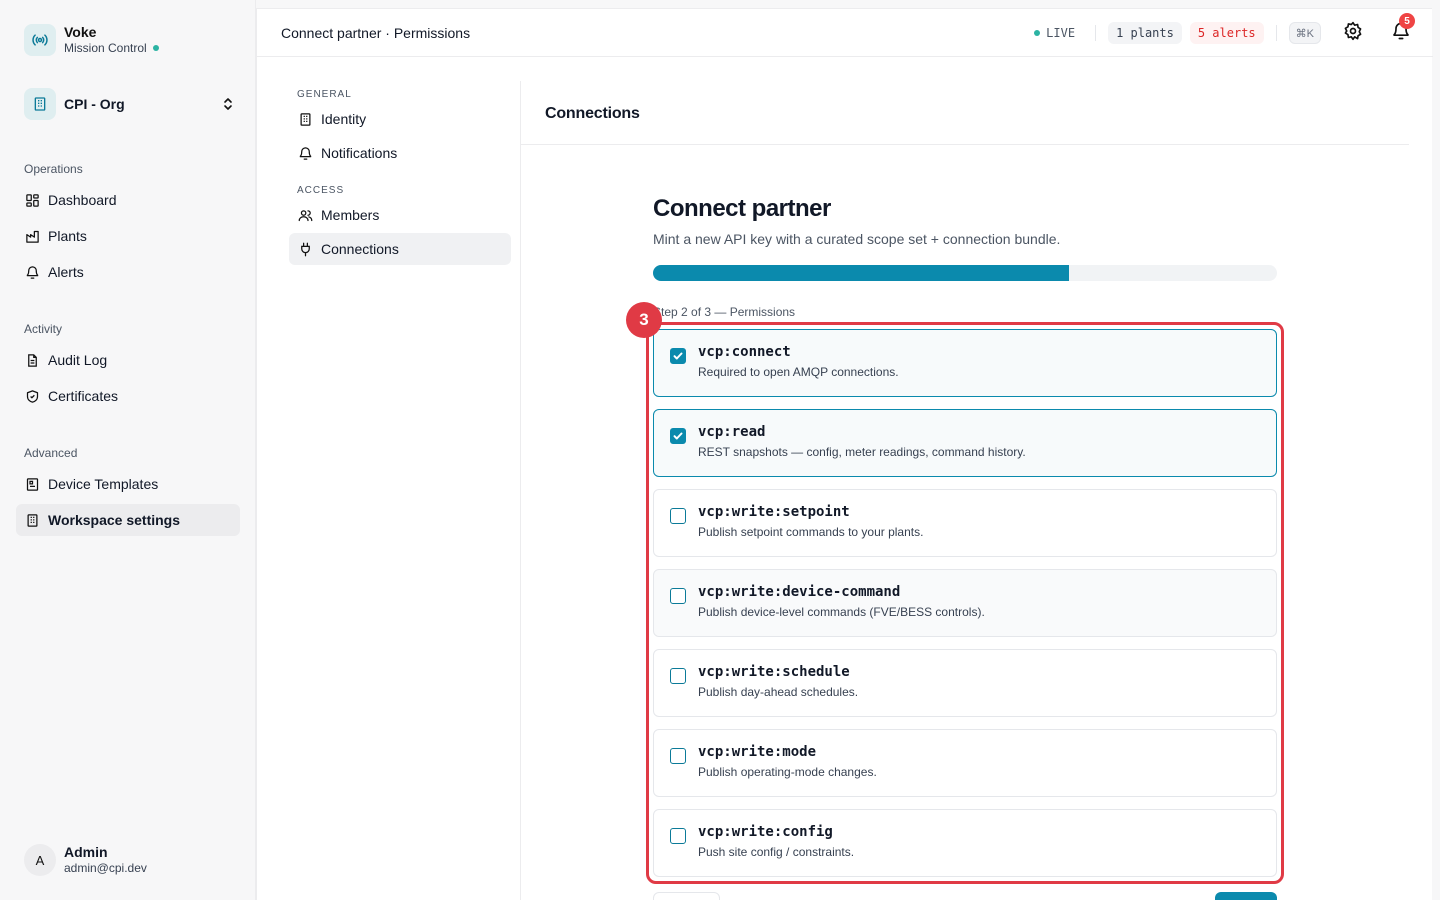 This screenshot has height=900, width=1440. What do you see at coordinates (155, 48) in the screenshot?
I see `status-dot` at bounding box center [155, 48].